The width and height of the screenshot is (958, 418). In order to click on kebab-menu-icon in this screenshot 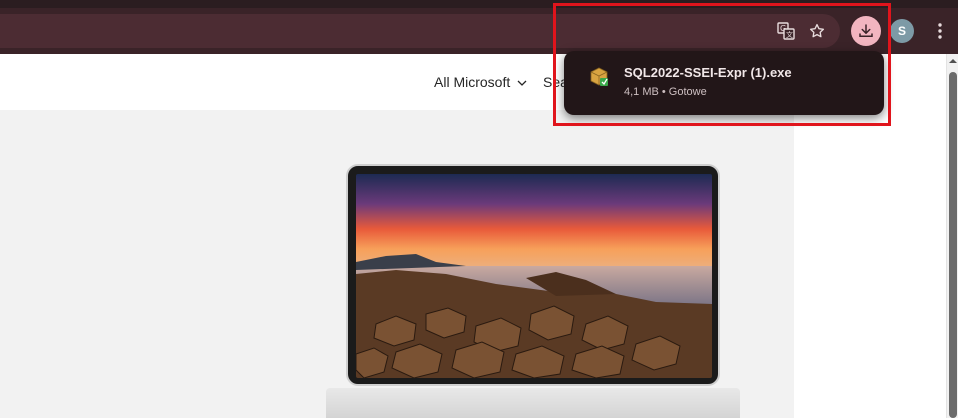, I will do `click(940, 31)`.